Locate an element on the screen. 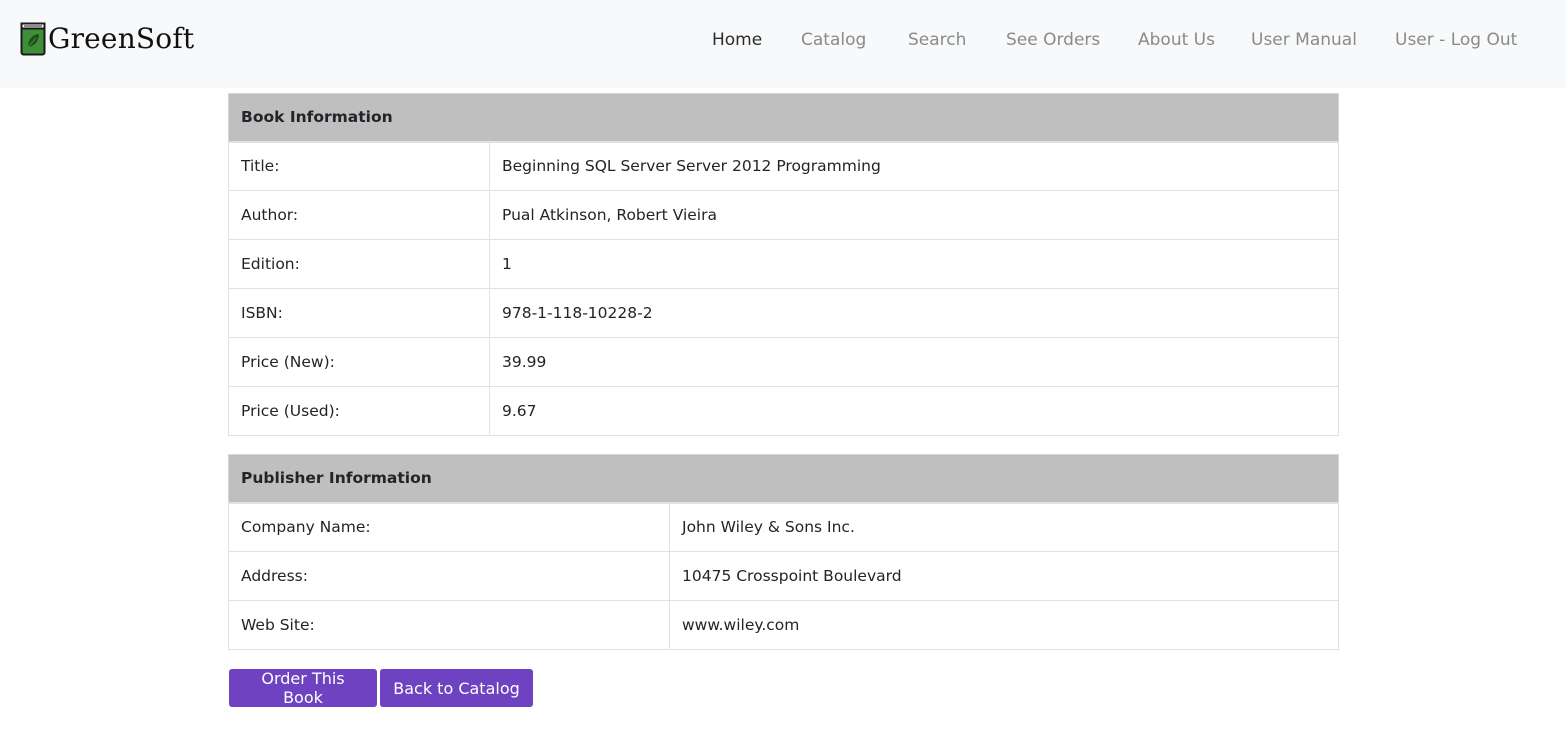 Image resolution: width=1566 pixels, height=748 pixels. edition-label: Edition: is located at coordinates (359, 264).